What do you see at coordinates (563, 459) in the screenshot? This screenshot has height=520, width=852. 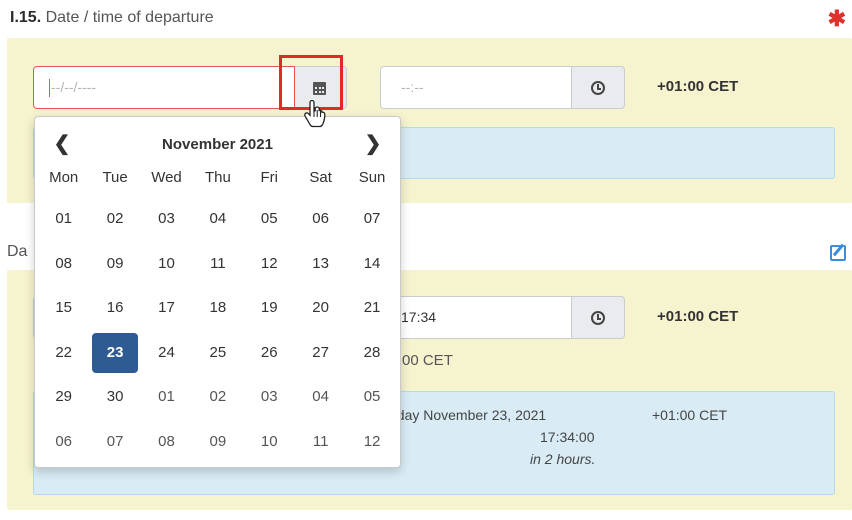 I see `info-relative-text: in 2 hours.` at bounding box center [563, 459].